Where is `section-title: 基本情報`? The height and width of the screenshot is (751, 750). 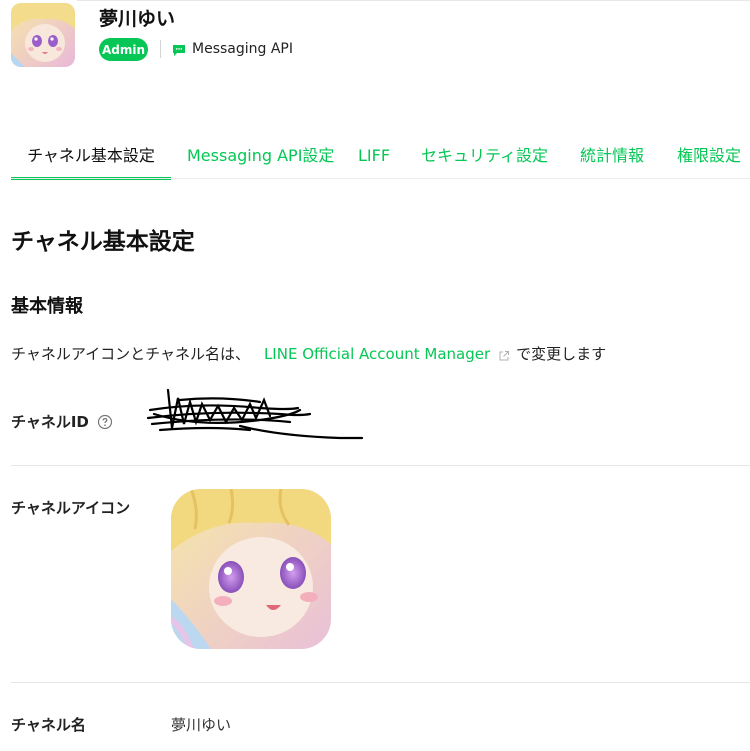
section-title: 基本情報 is located at coordinates (47, 306).